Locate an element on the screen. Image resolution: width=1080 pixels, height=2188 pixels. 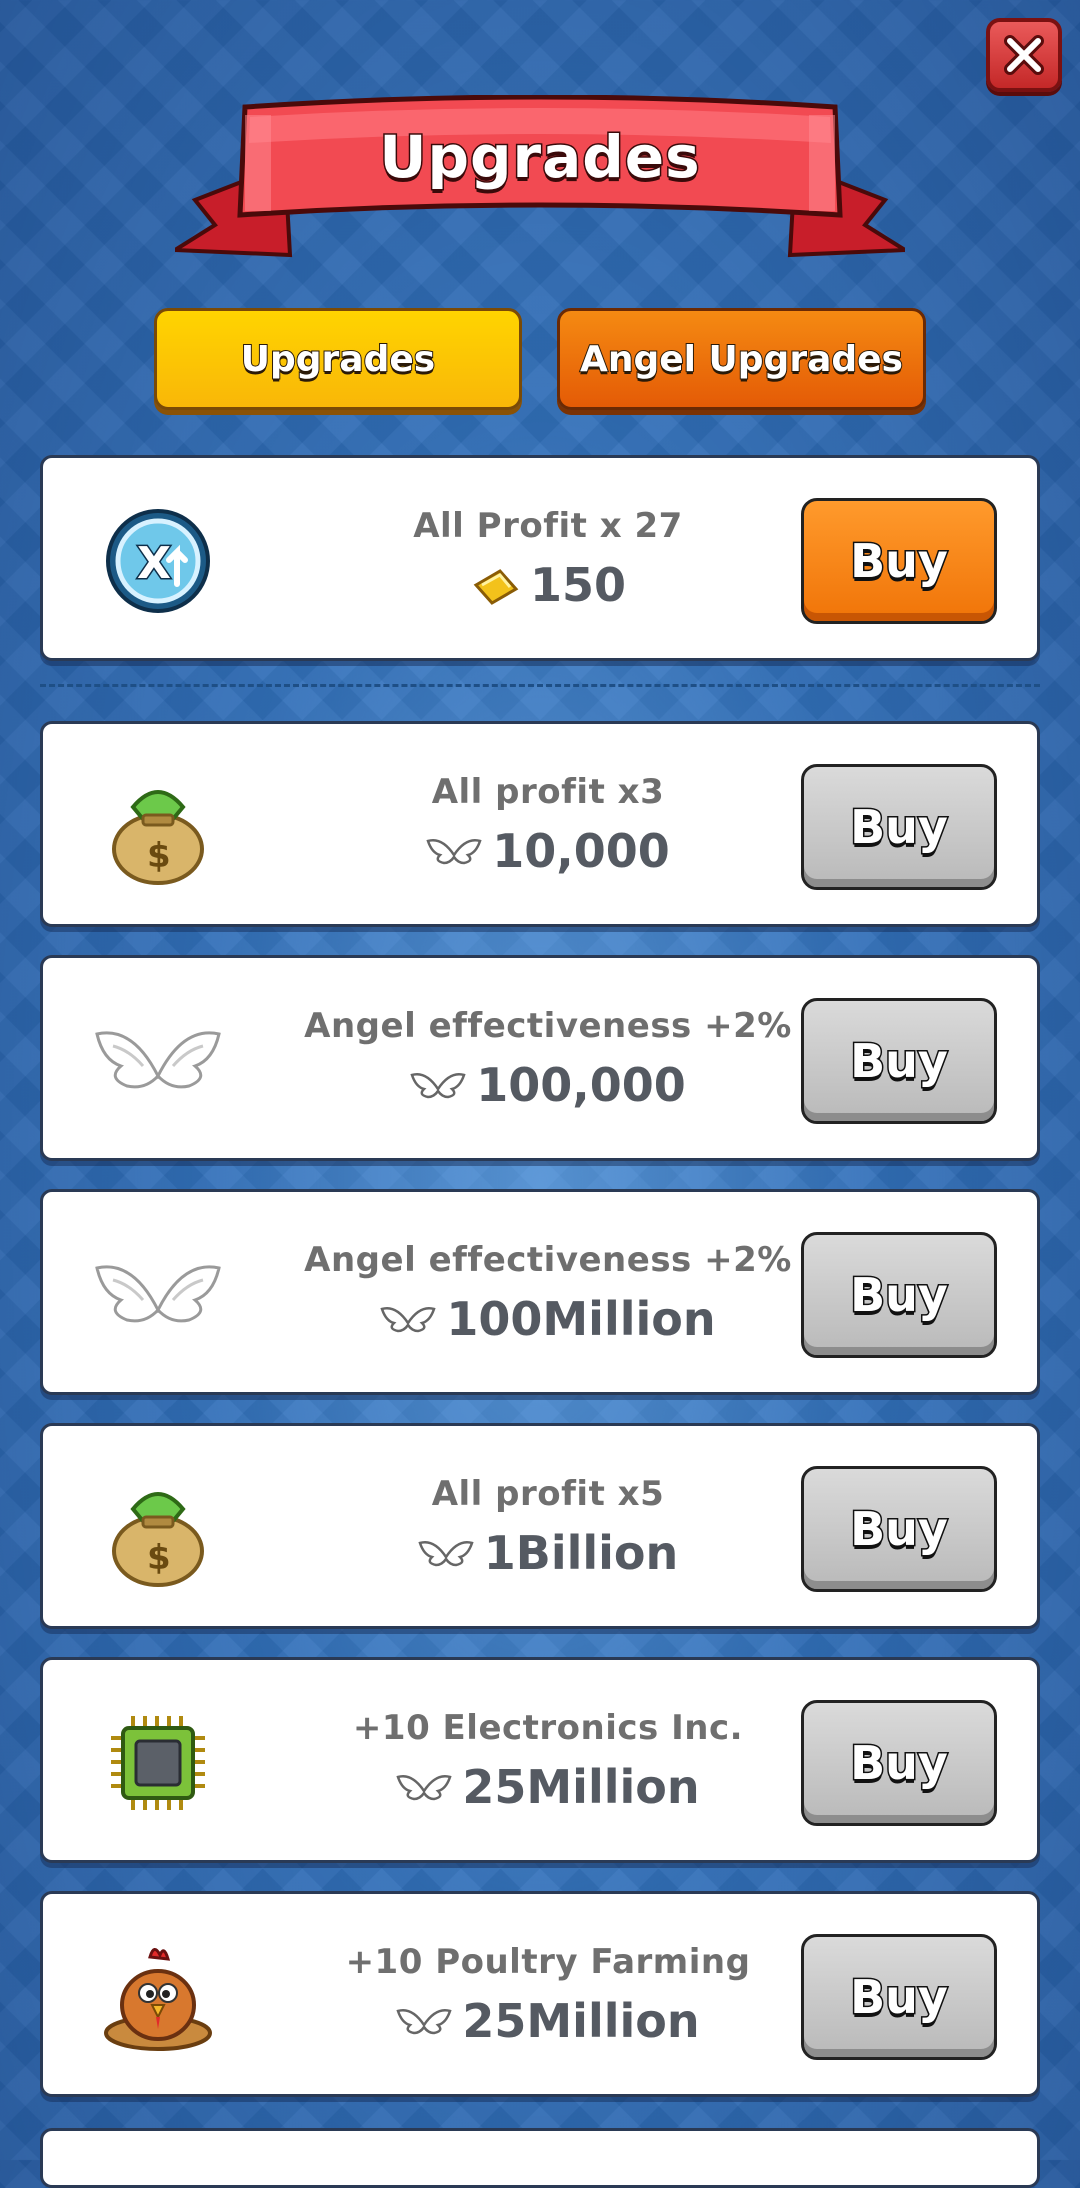
upgrade-name: +10 Poultry Farming is located at coordinates (548, 1962).